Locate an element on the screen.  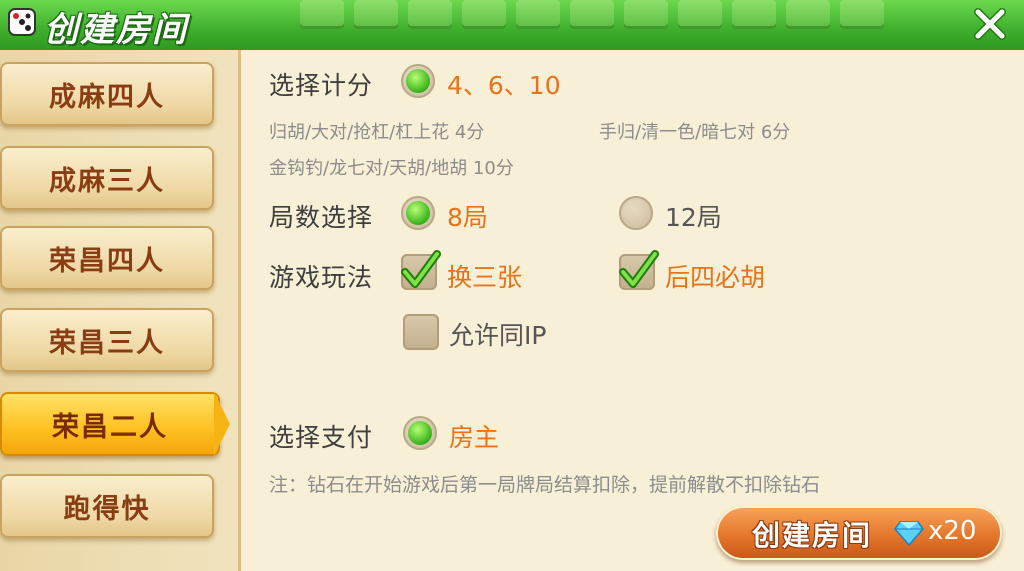
rounds-8-radio is located at coordinates (418, 213).